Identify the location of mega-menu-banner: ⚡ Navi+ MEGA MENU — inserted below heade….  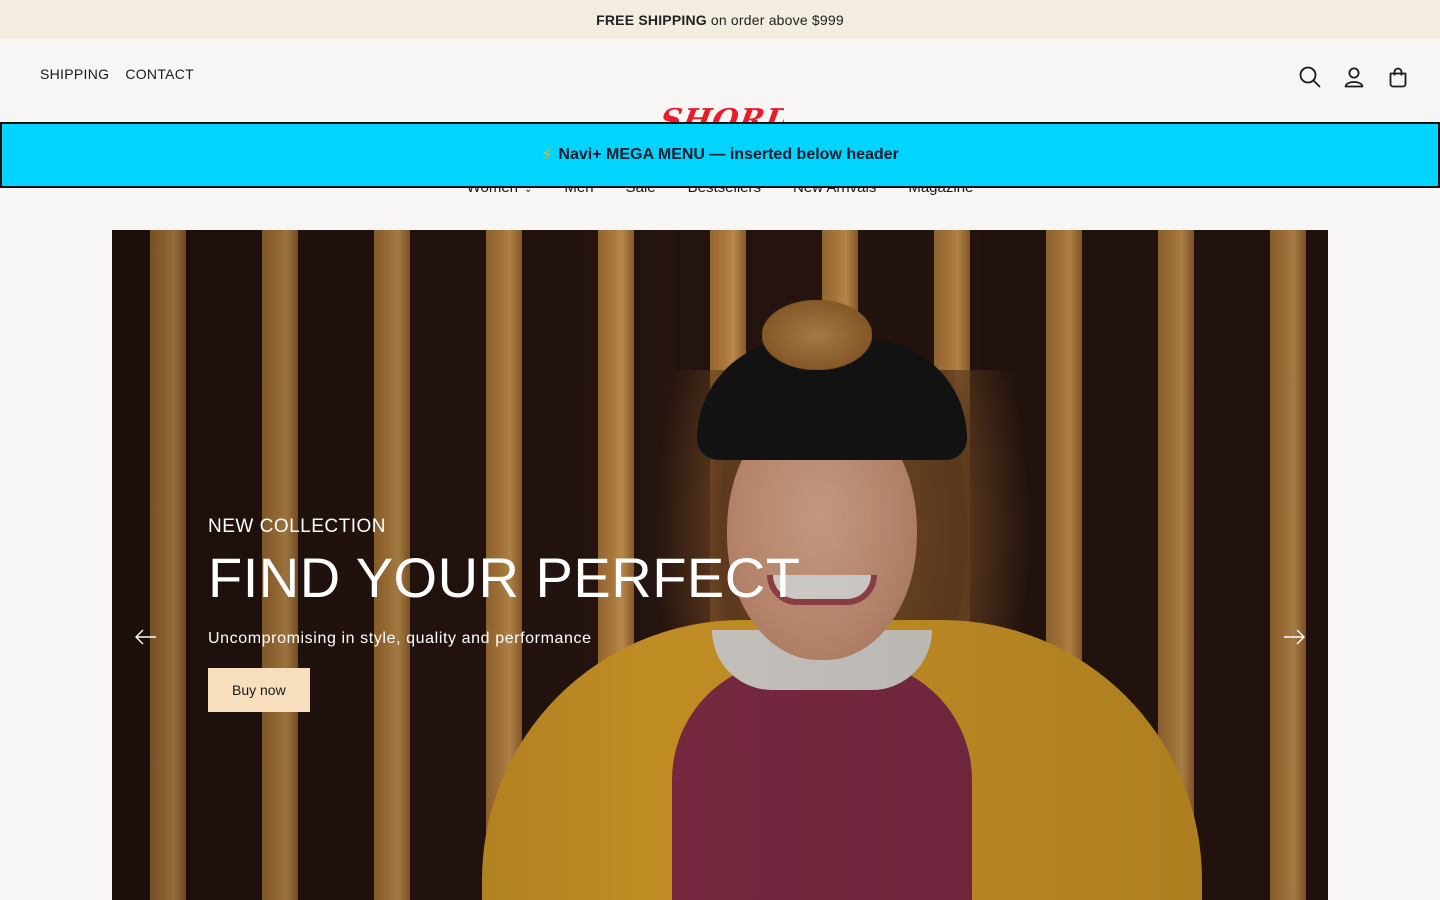
(720, 155).